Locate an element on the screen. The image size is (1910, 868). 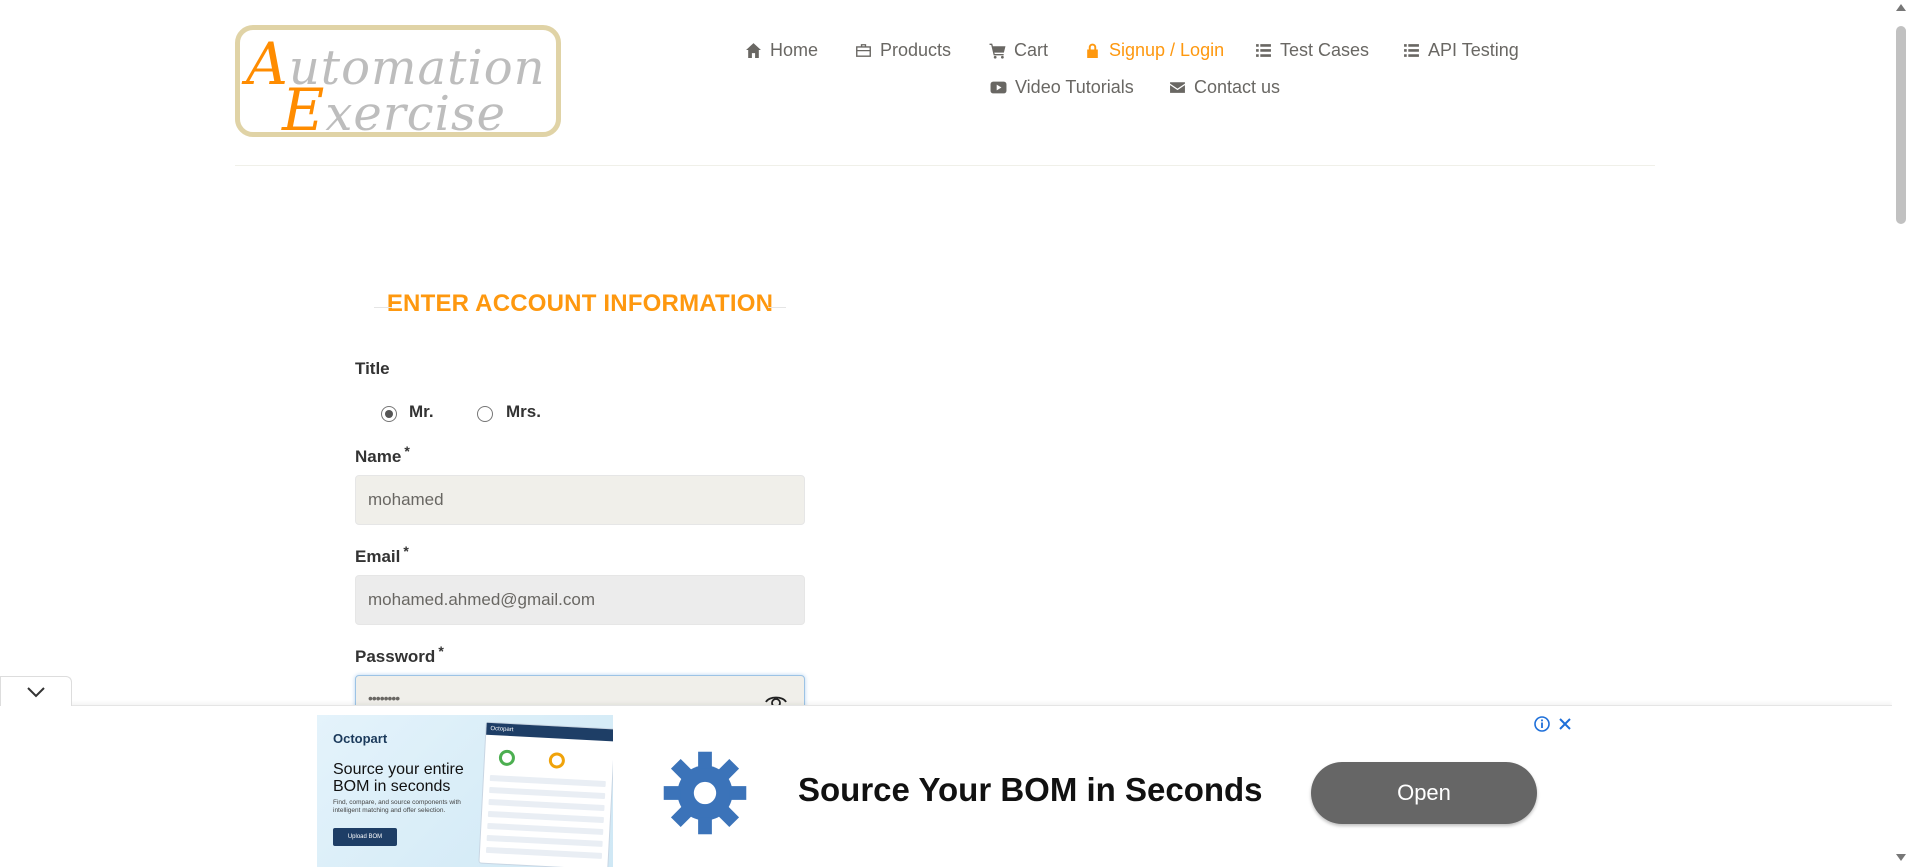
ad-headline: Source Your BOM in Seconds is located at coordinates (1030, 790).